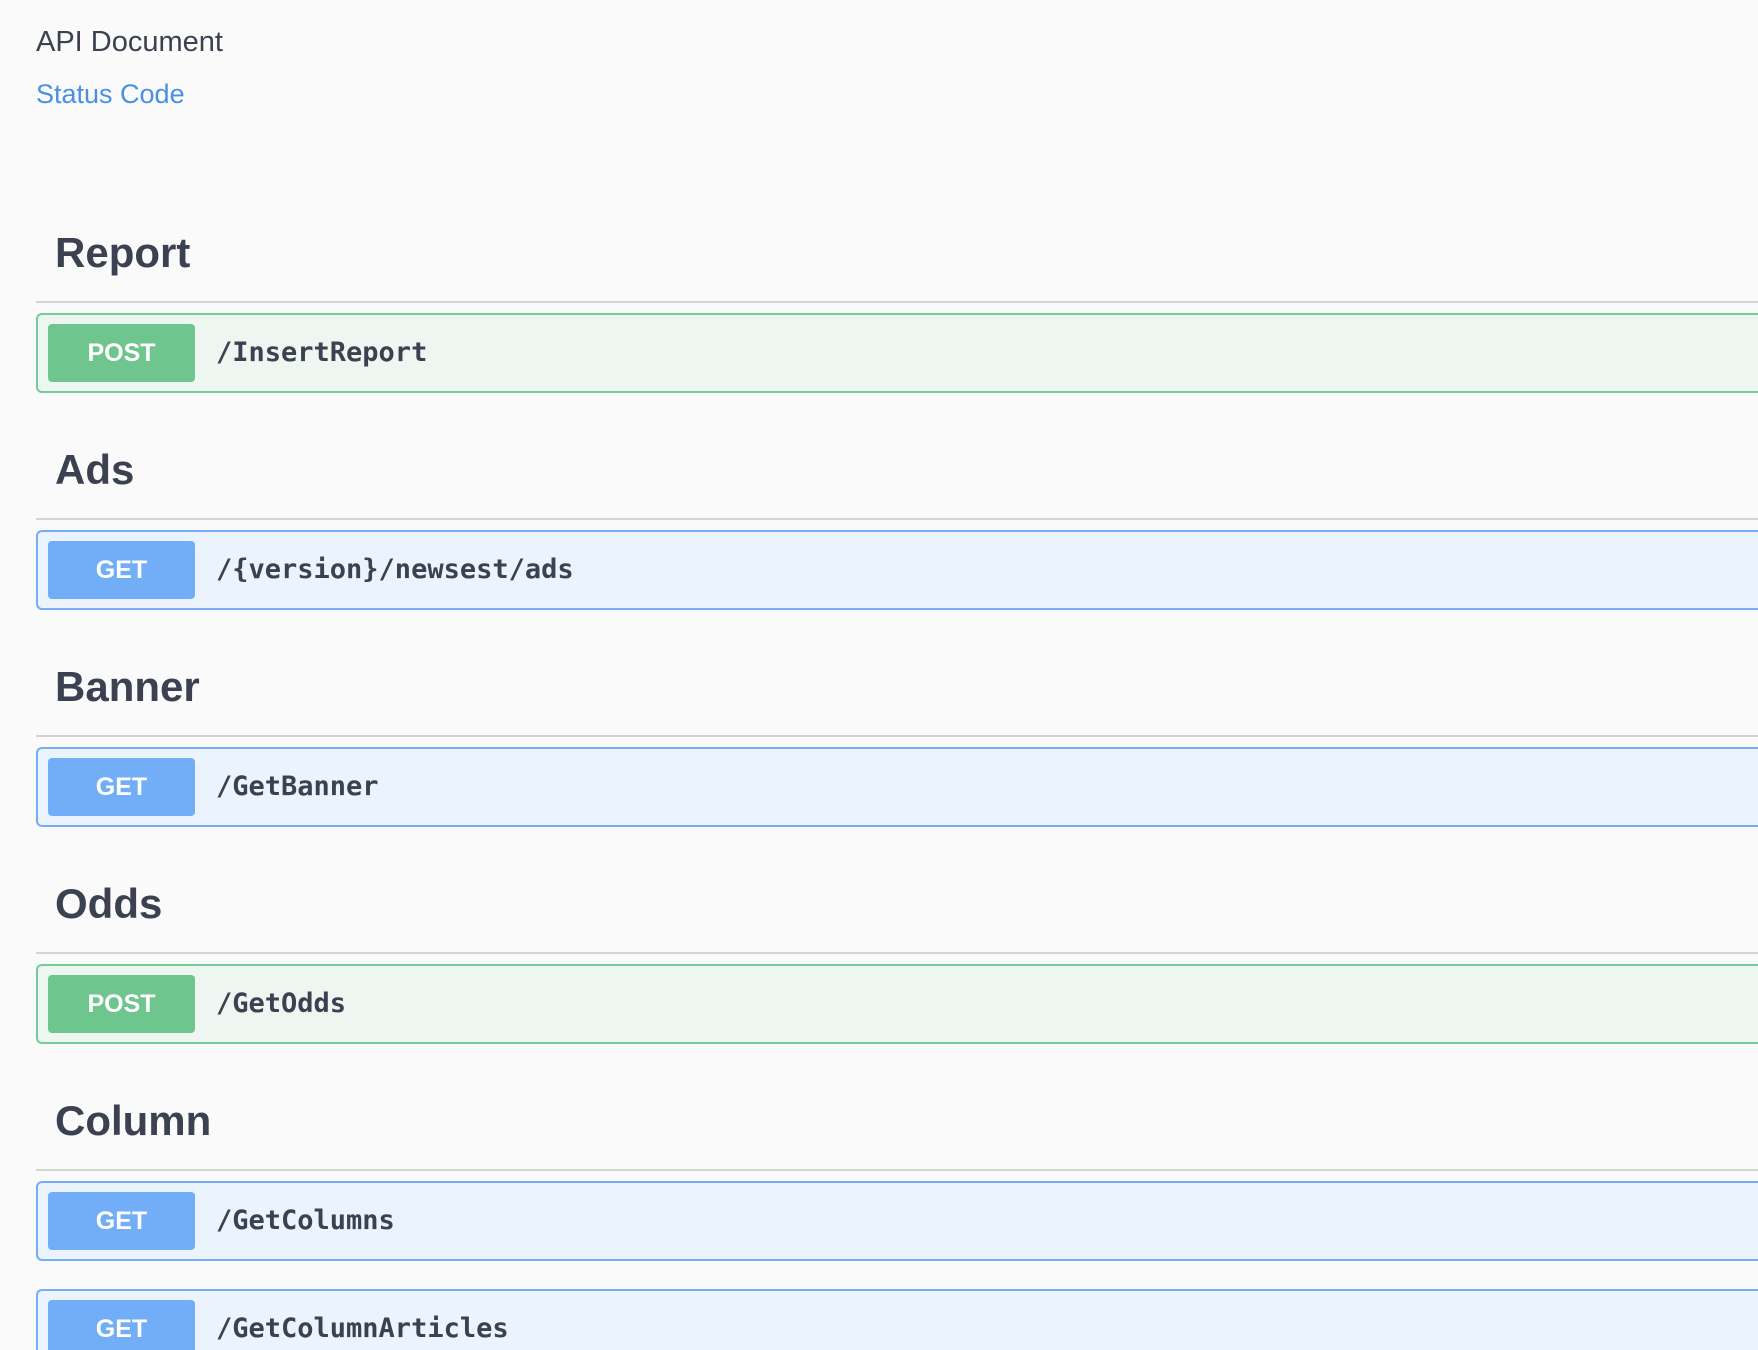 This screenshot has height=1350, width=1758. Describe the element at coordinates (110, 94) in the screenshot. I see `status-code-link: Status Code` at that location.